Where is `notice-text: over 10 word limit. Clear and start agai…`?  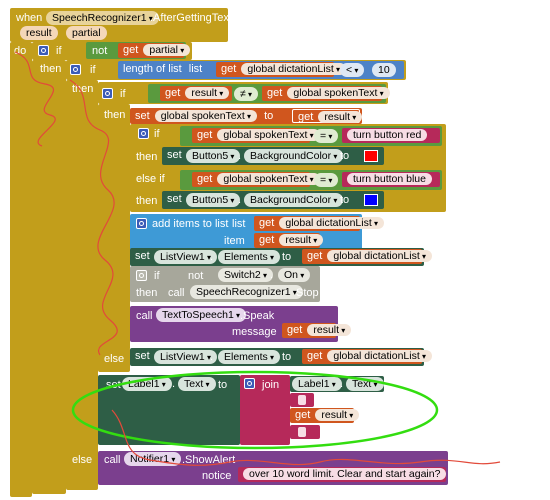 notice-text: over 10 word limit. Clear and start agai… is located at coordinates (345, 474).